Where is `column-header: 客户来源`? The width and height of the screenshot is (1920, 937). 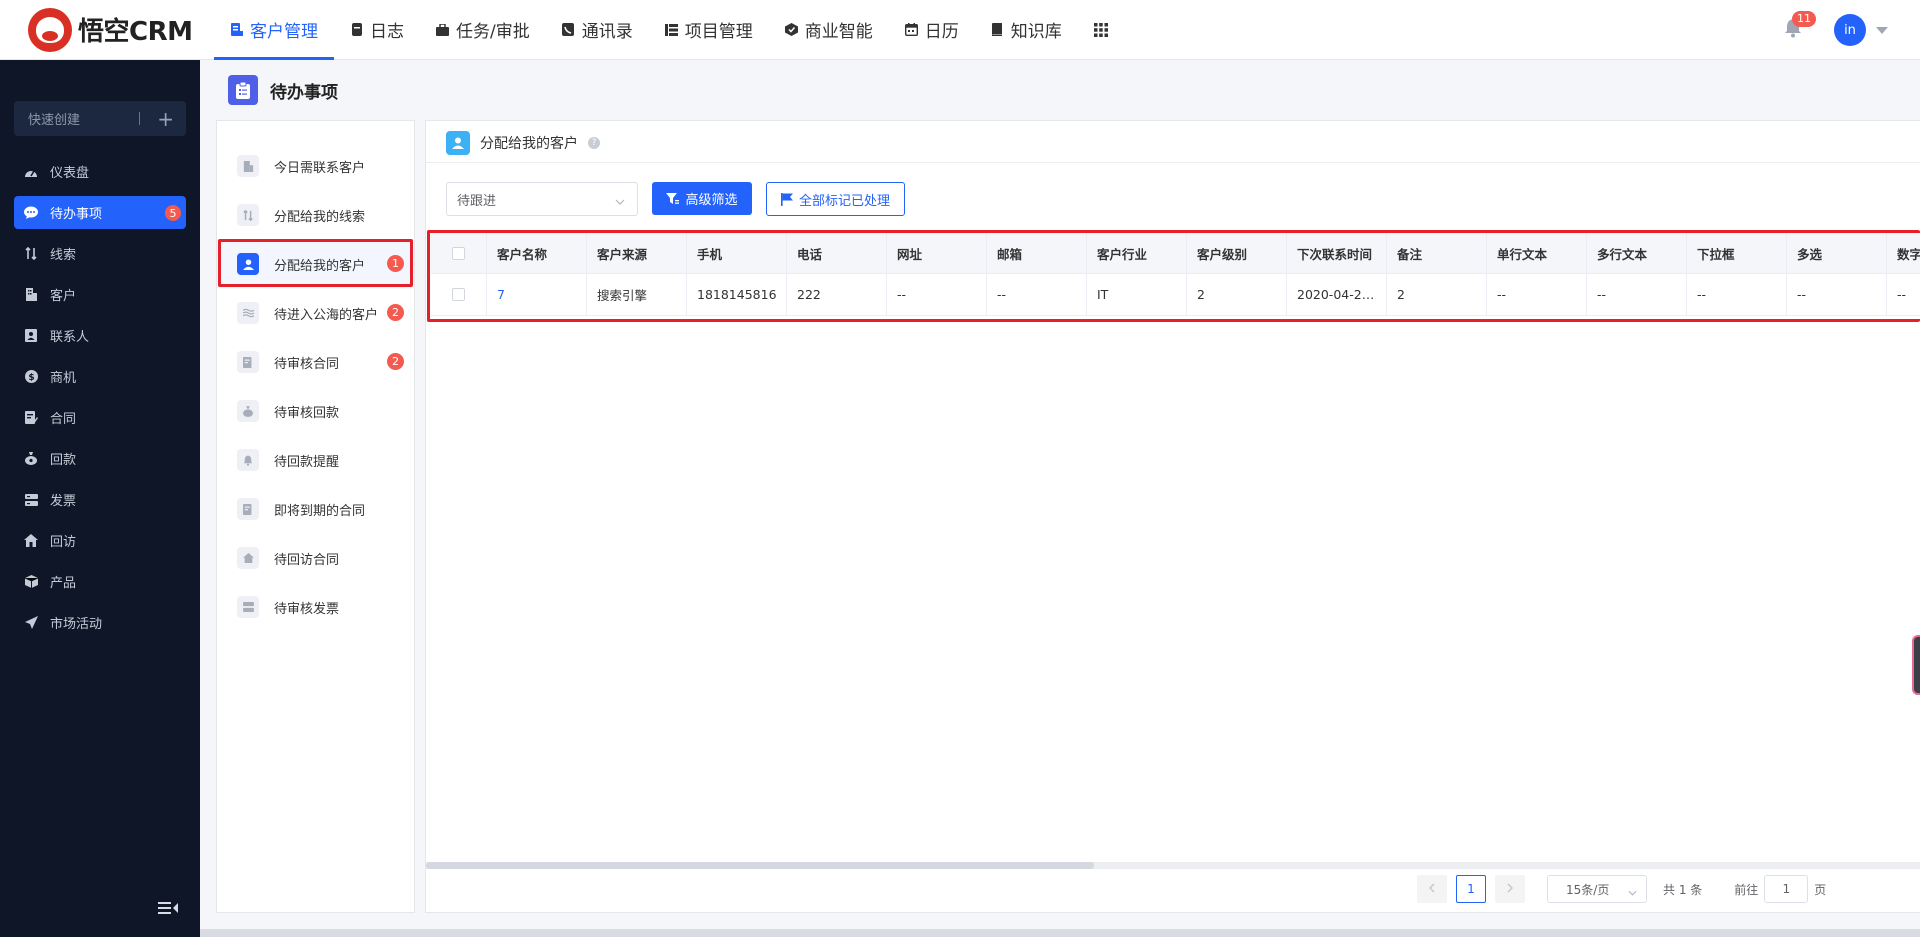
column-header: 客户来源 is located at coordinates (637, 253).